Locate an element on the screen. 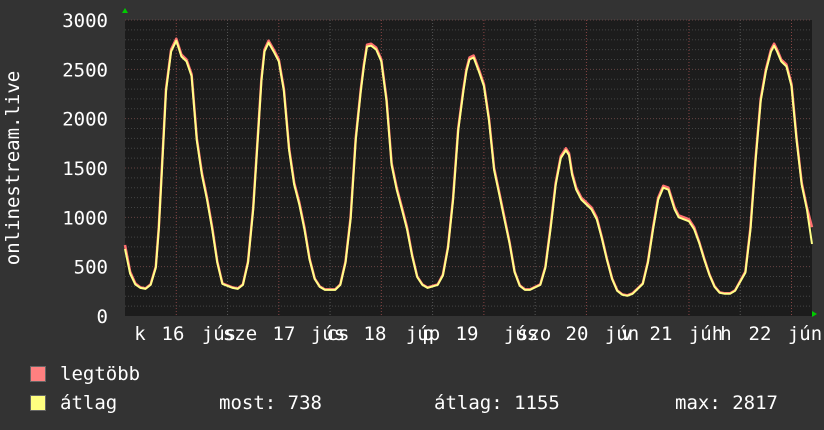 Image resolution: width=824 pixels, height=430 pixels. x-tick-label: v is located at coordinates (626, 334).